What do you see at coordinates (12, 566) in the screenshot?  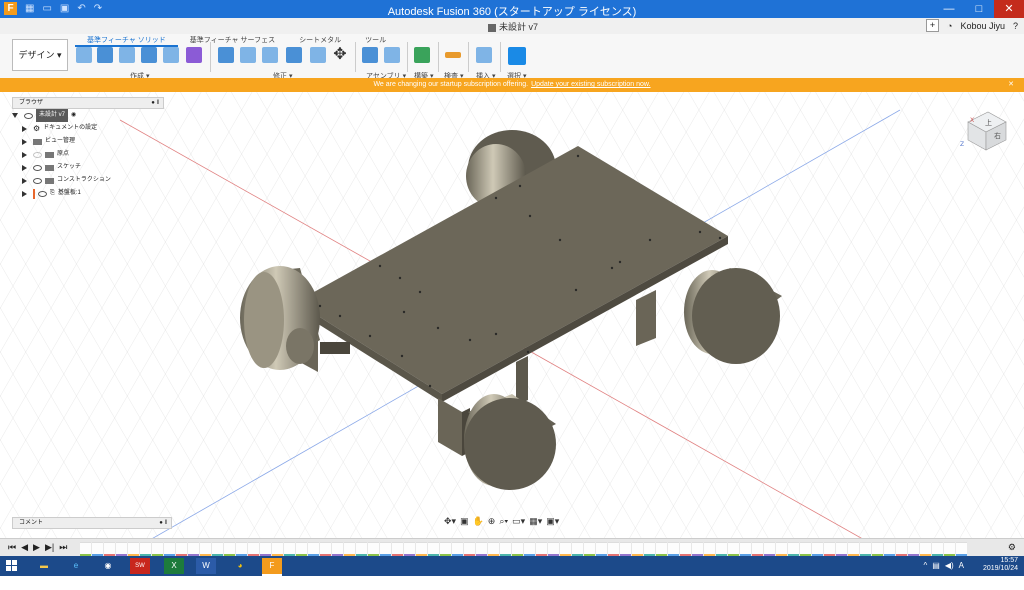 I see `start-button` at bounding box center [12, 566].